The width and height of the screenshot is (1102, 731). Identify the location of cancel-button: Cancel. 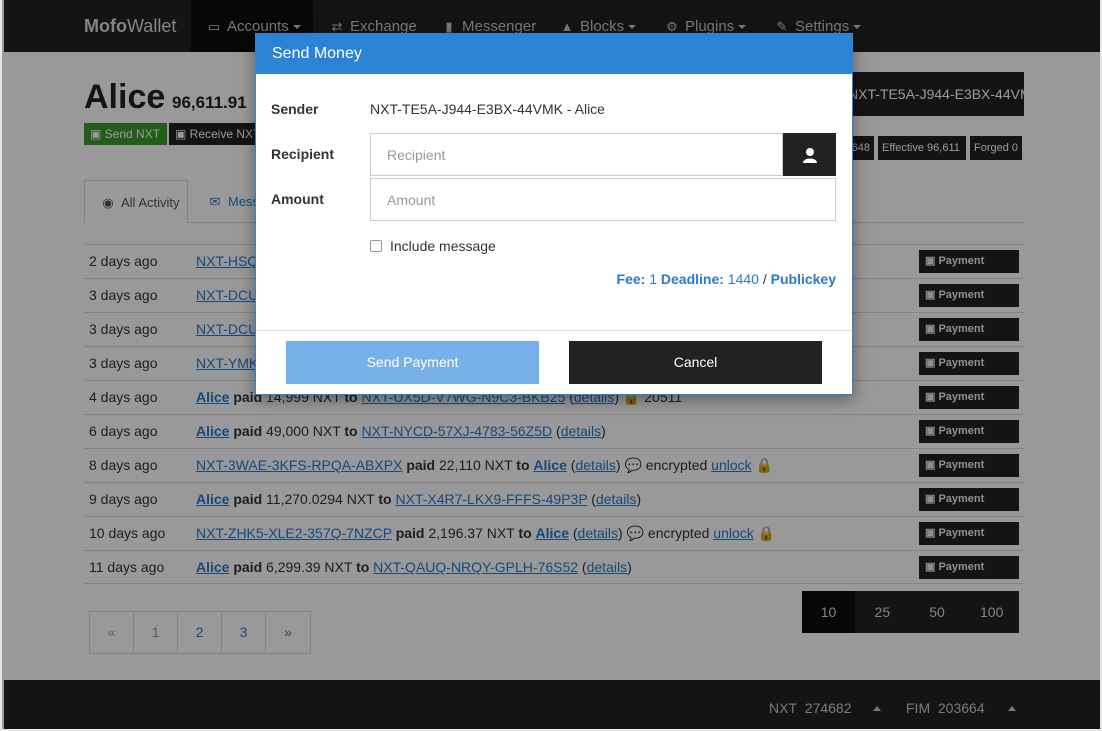
(695, 362).